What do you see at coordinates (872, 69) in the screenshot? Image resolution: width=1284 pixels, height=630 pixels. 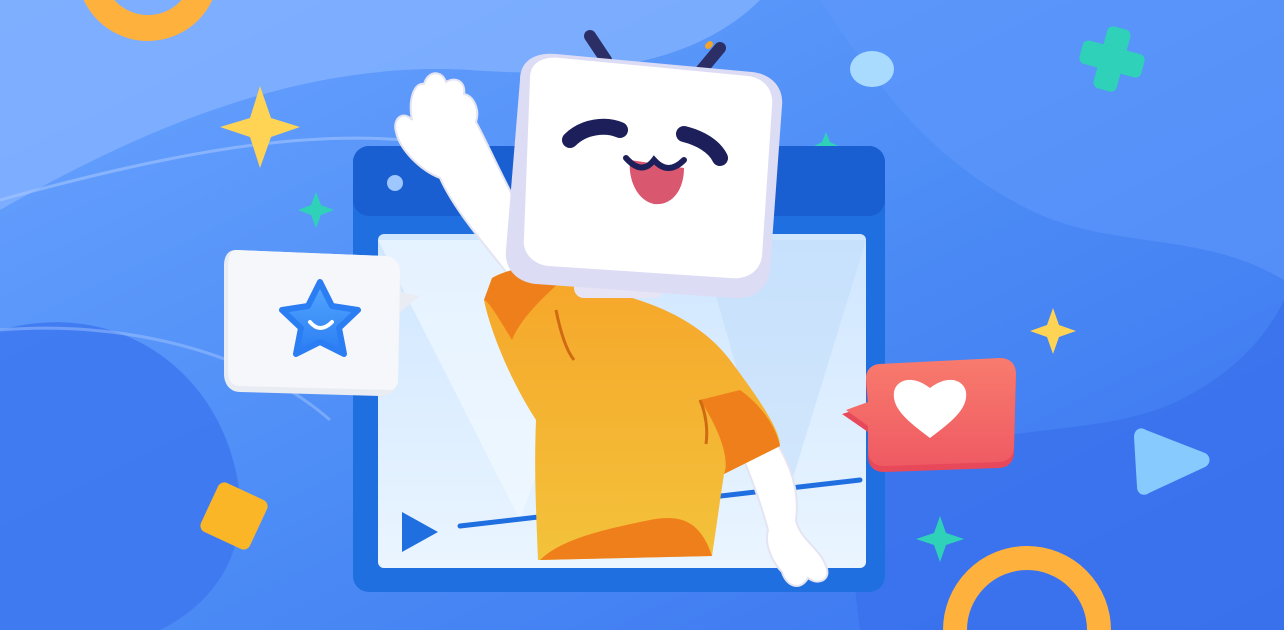 I see `dot-icon` at bounding box center [872, 69].